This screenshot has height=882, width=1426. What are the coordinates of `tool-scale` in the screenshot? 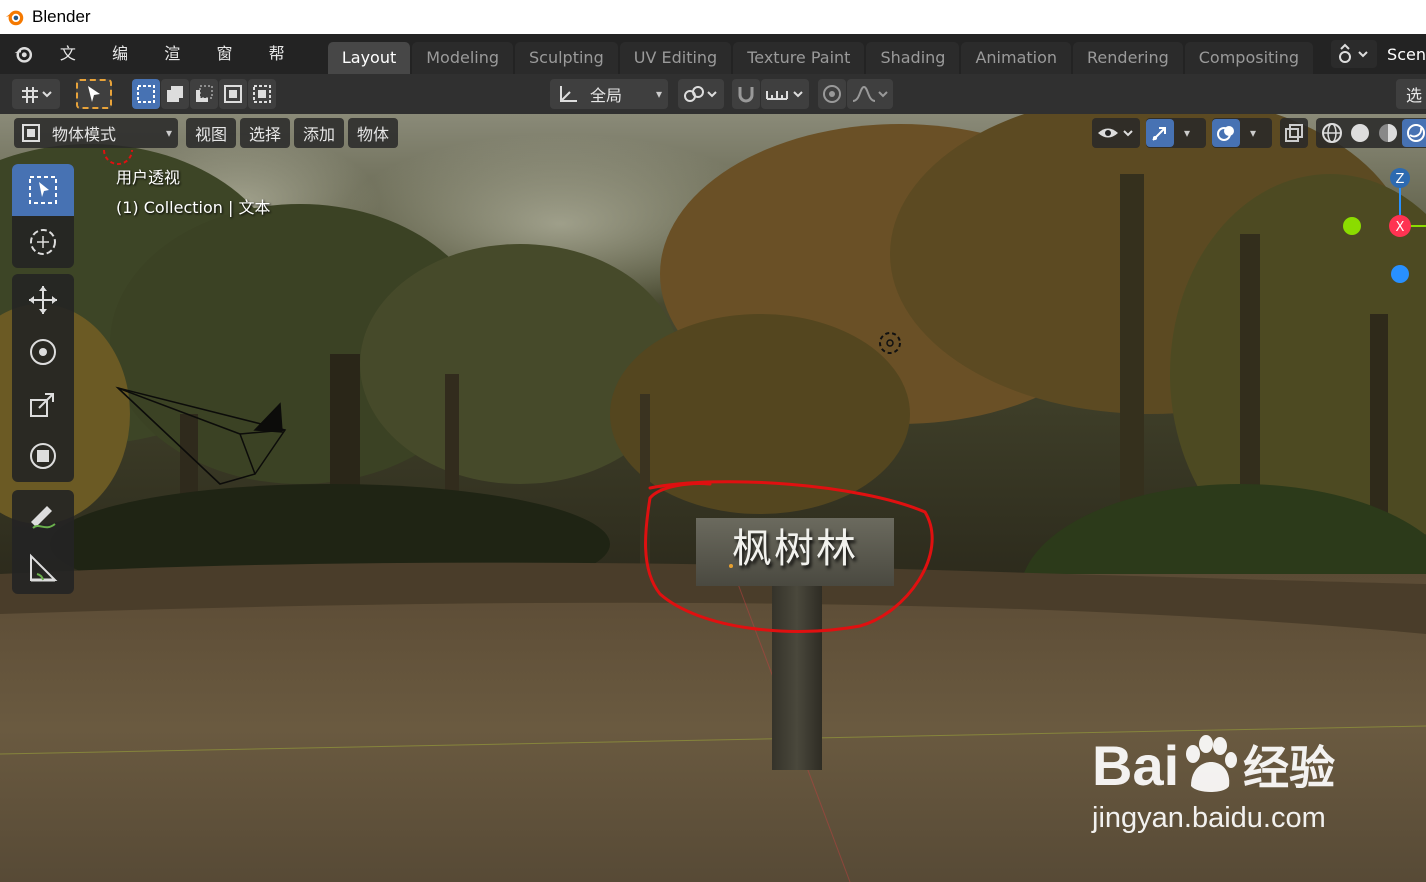 It's located at (43, 404).